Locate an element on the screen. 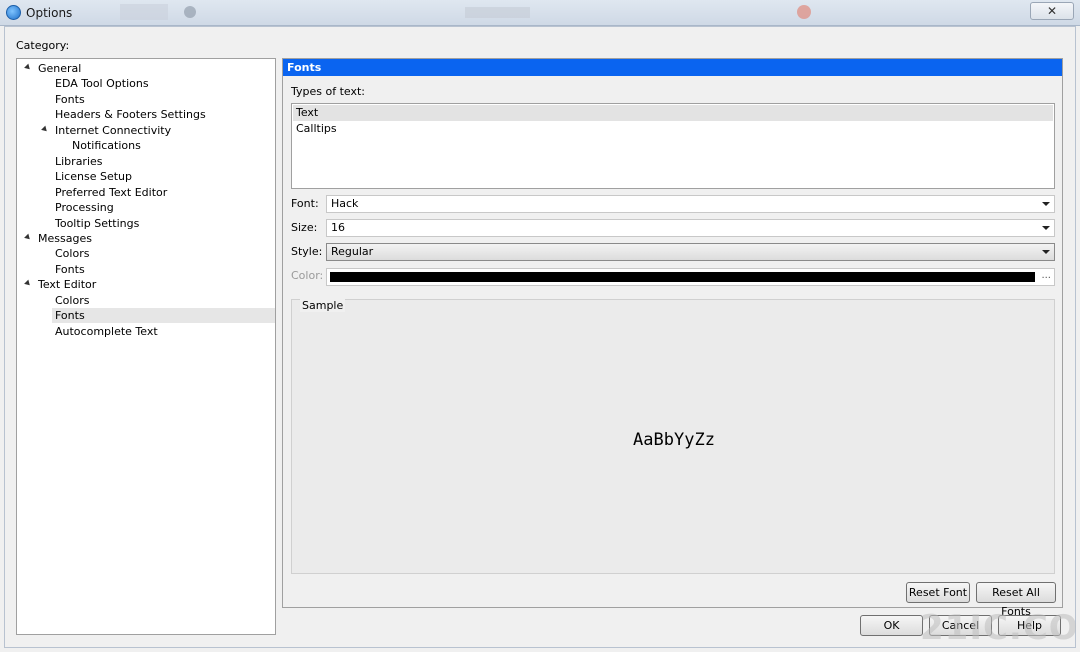 Image resolution: width=1080 pixels, height=652 pixels. tree-item: General is located at coordinates (58, 68).